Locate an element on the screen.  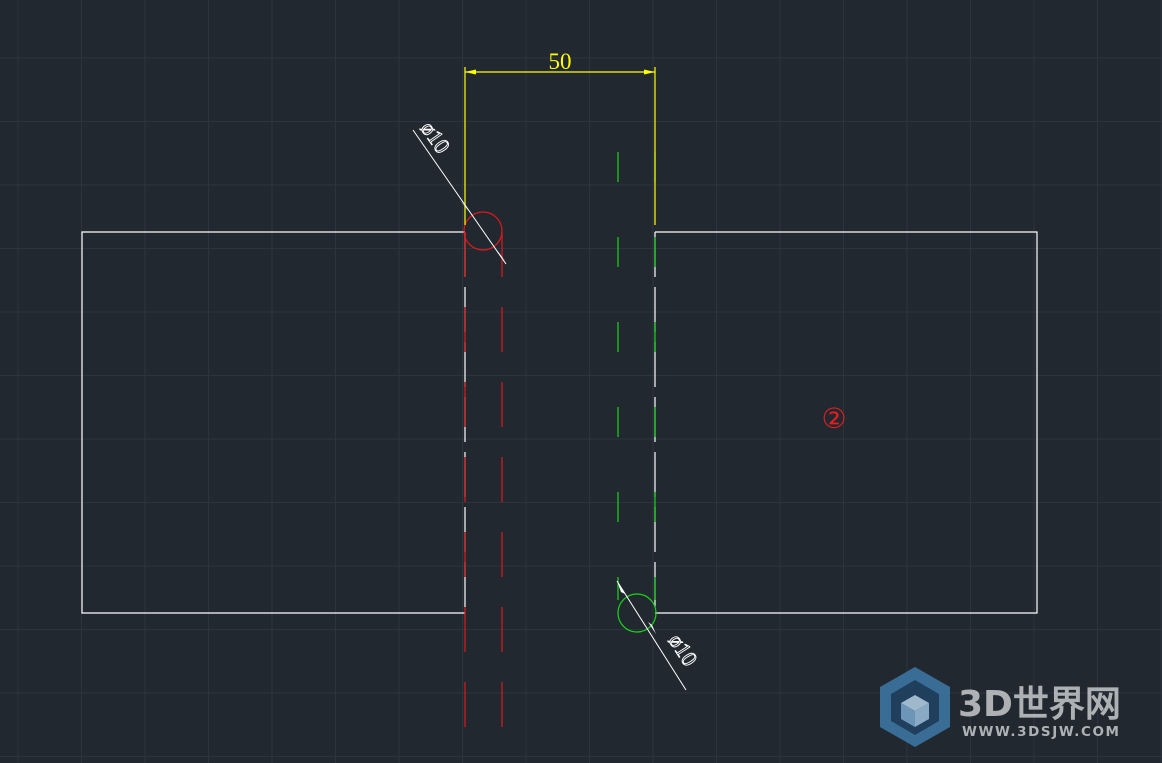
part-marker-2: ② is located at coordinates (833, 418).